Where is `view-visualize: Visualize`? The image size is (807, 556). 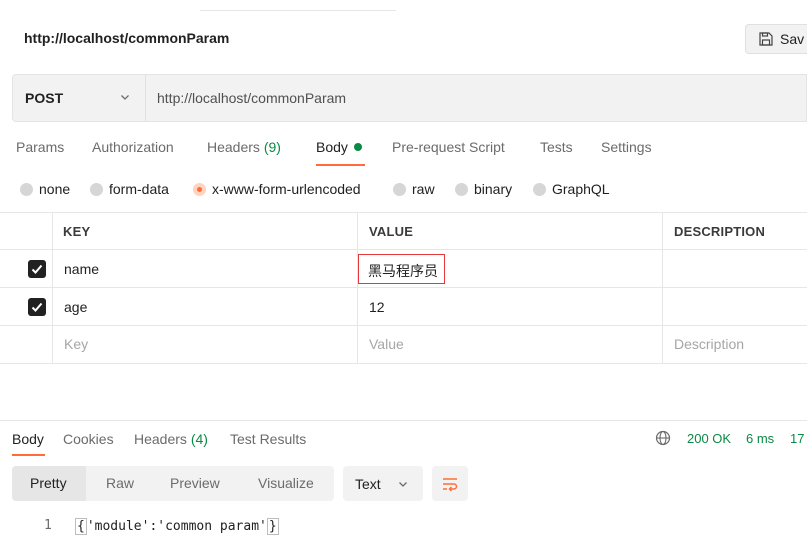 view-visualize: Visualize is located at coordinates (286, 483).